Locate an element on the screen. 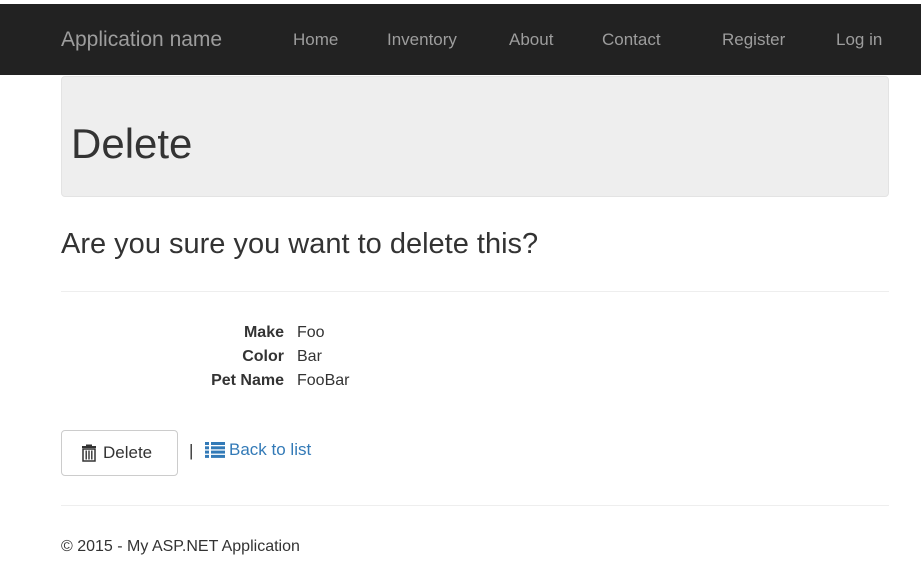 Image resolution: width=921 pixels, height=561 pixels. delete-button-label: Delete is located at coordinates (128, 452).